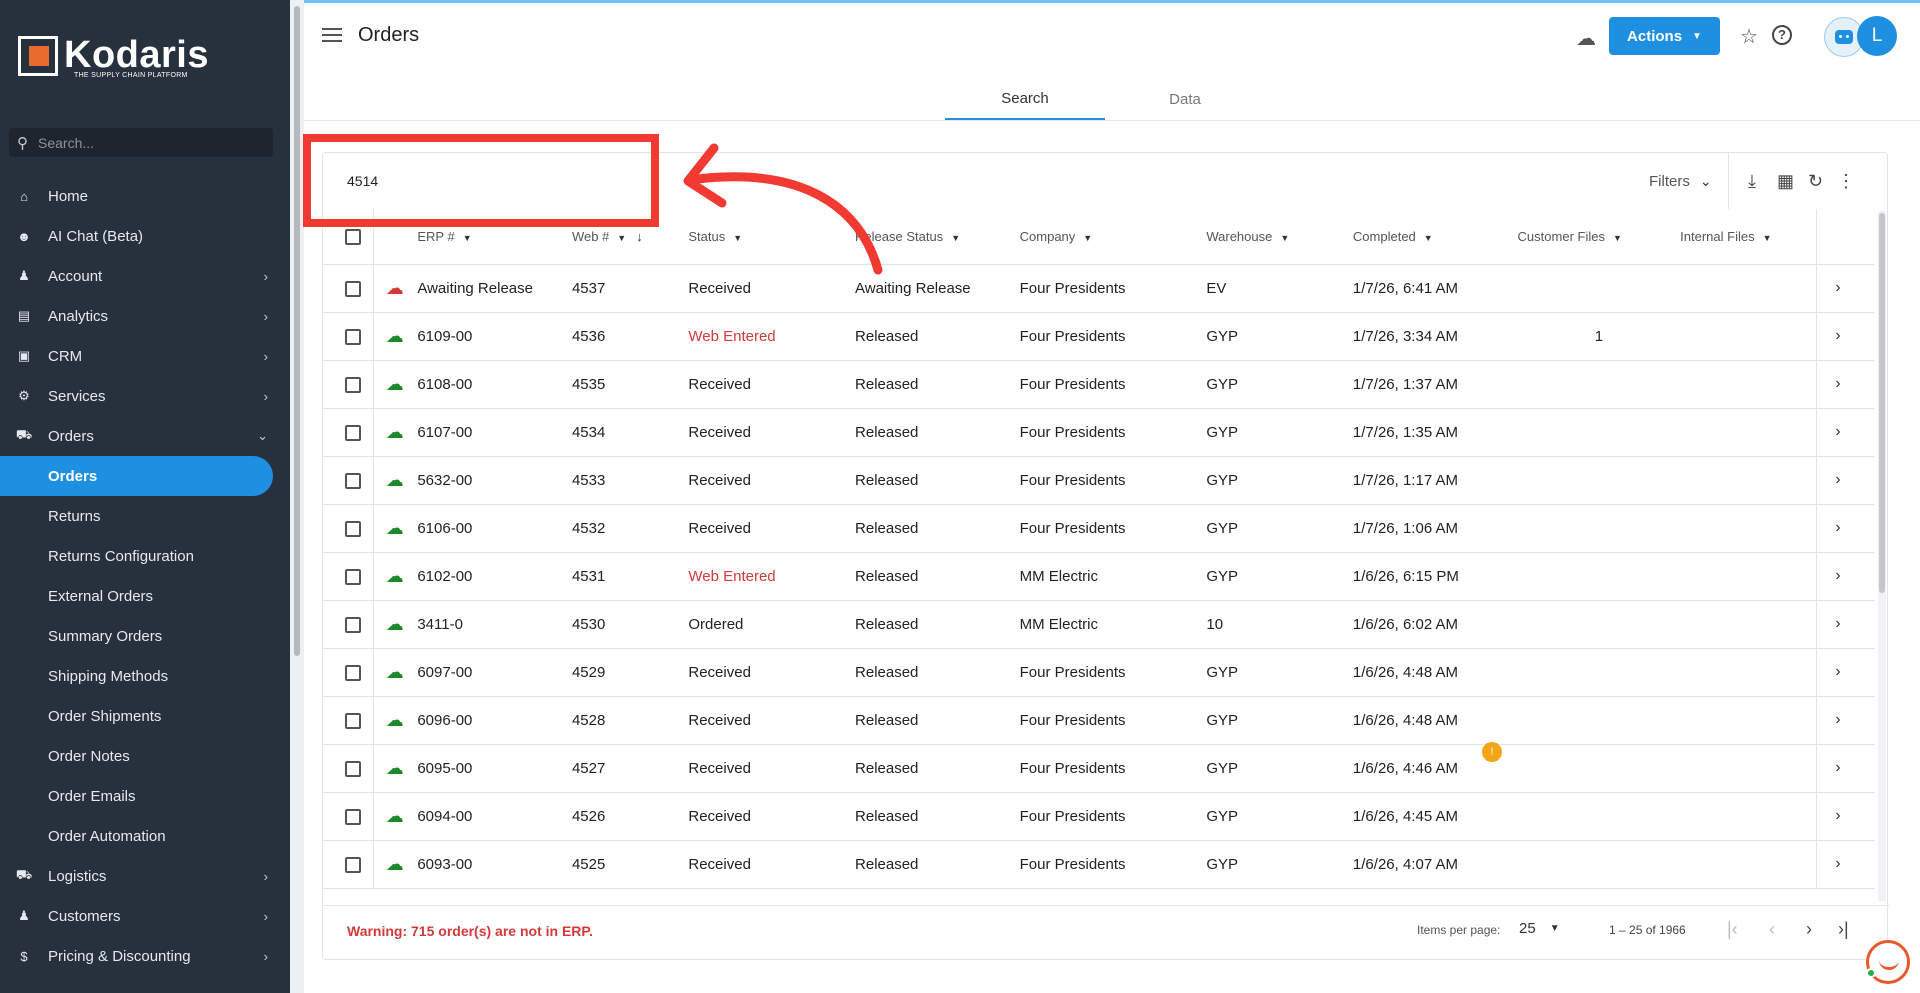 Image resolution: width=1920 pixels, height=993 pixels. What do you see at coordinates (145, 196) in the screenshot?
I see `sidebar-item-home: ⌂ Home` at bounding box center [145, 196].